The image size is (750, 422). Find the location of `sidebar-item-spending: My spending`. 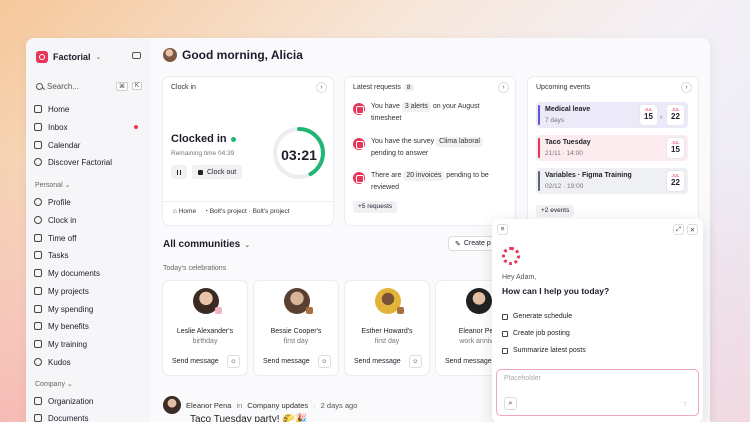

sidebar-item-spending: My spending is located at coordinates (89, 309).